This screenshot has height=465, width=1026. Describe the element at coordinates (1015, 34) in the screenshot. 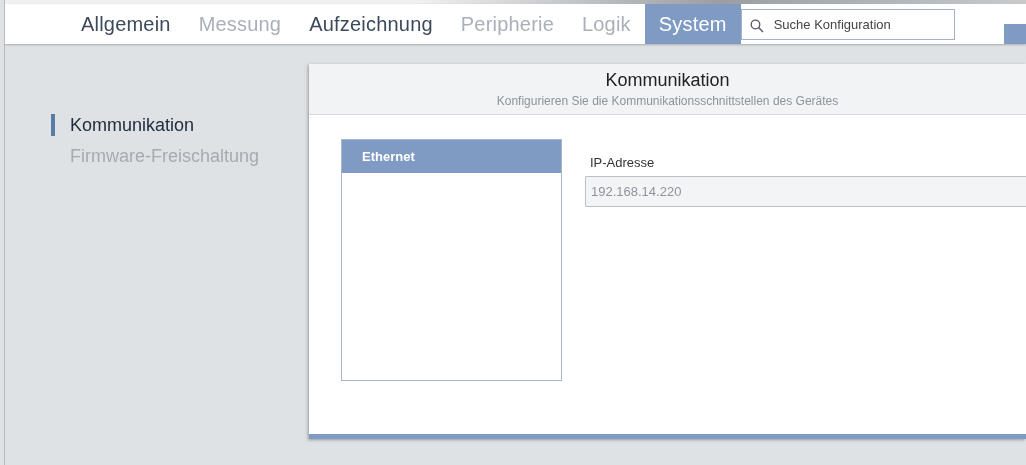

I see `toolbar-block` at that location.